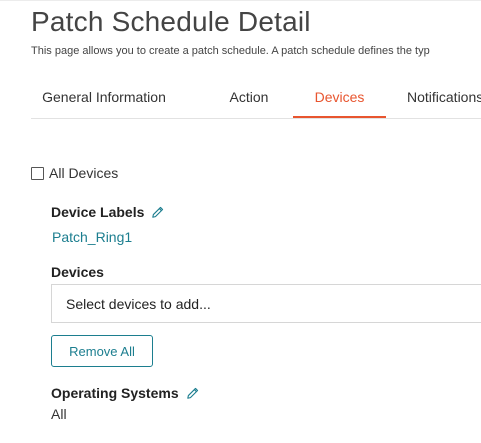 The image size is (481, 443). Describe the element at coordinates (92, 237) in the screenshot. I see `device-label-link: Patch_Ring1` at that location.